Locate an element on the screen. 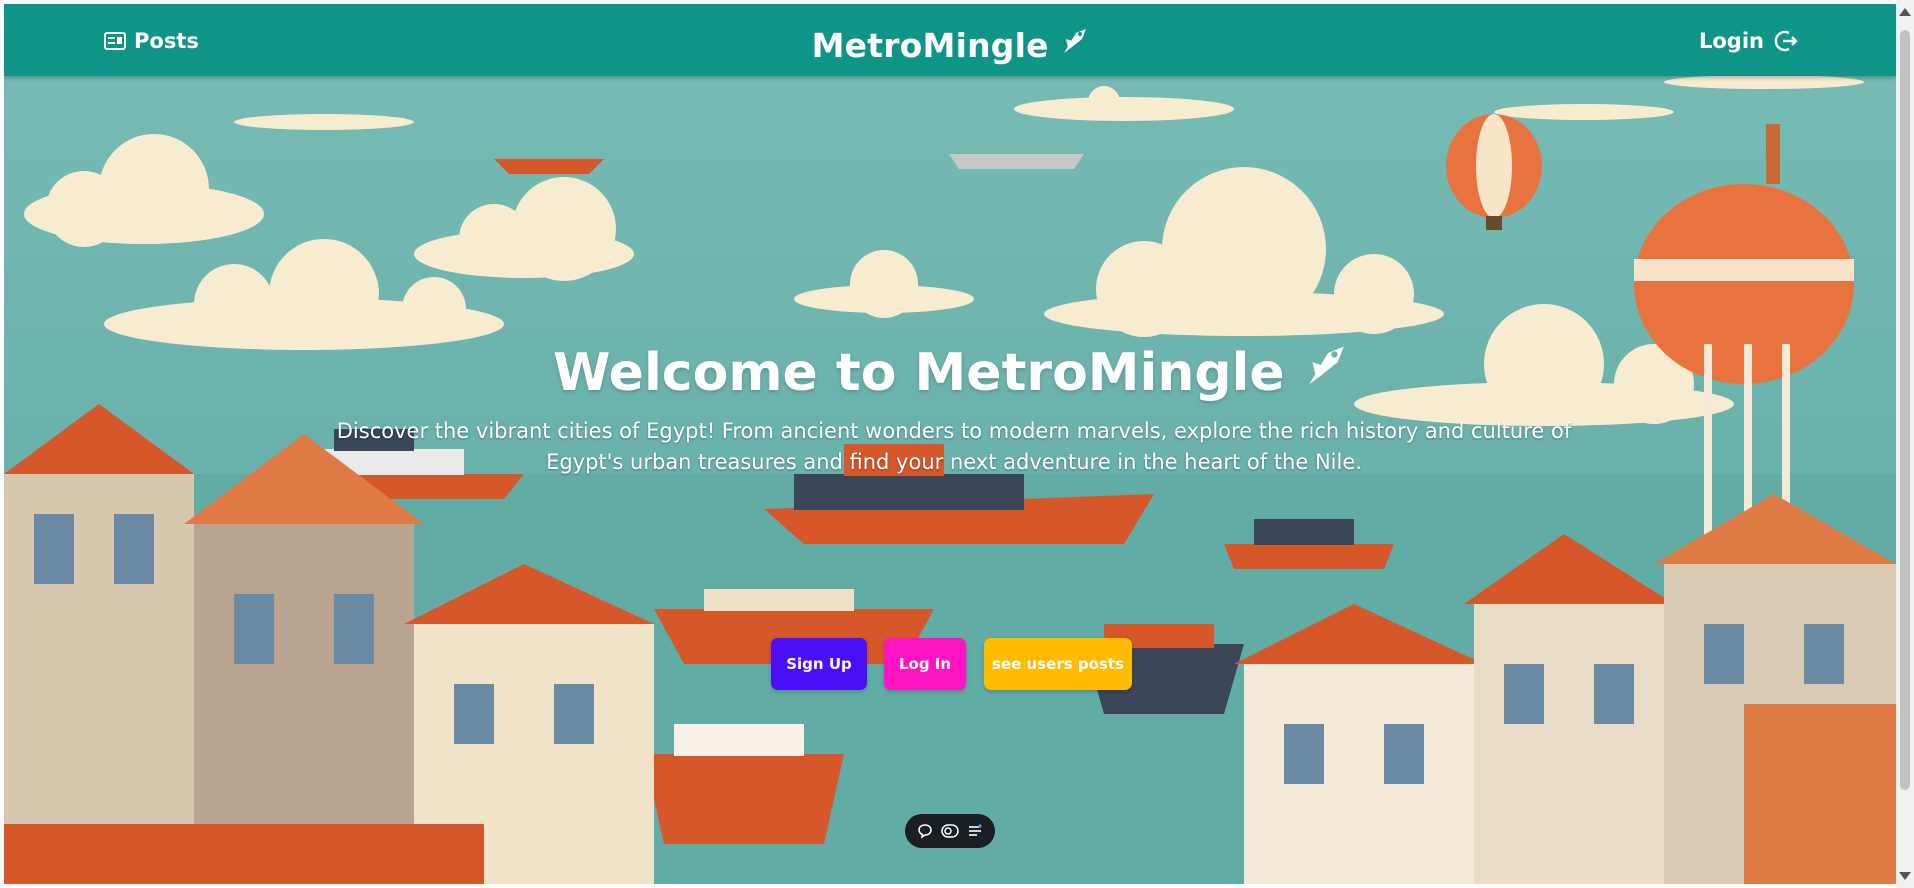  vertical-scrollbar is located at coordinates (1905, 444).